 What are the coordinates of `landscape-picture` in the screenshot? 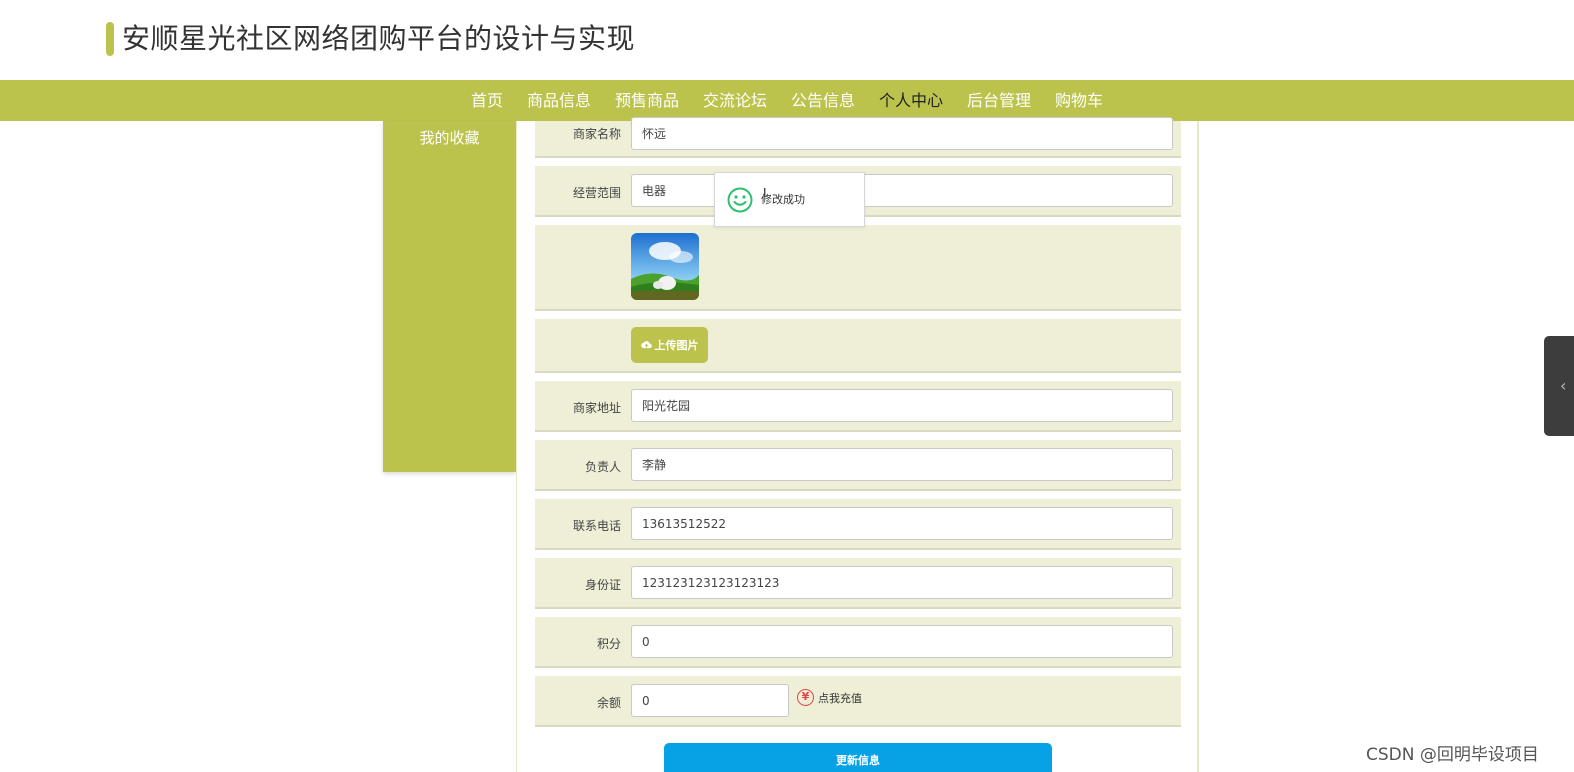 It's located at (665, 266).